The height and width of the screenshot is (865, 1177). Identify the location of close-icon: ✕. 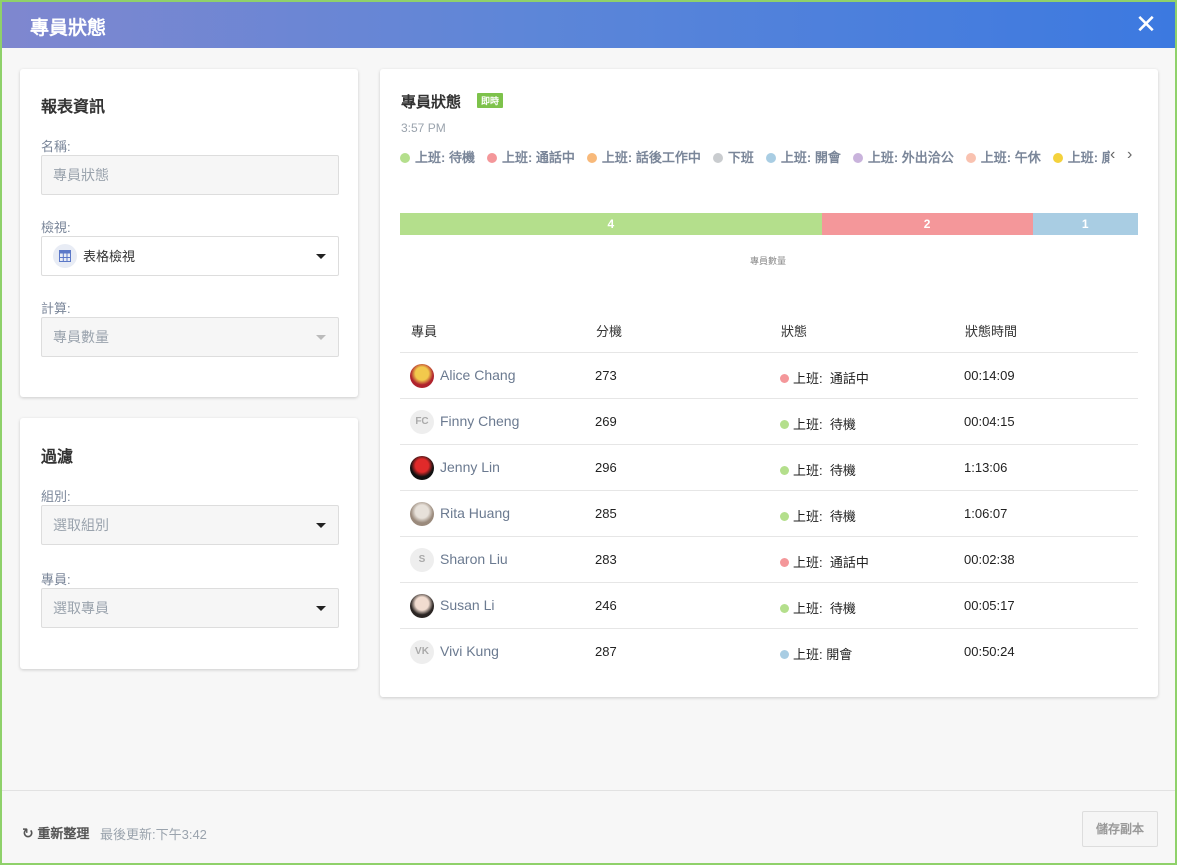
(1146, 24).